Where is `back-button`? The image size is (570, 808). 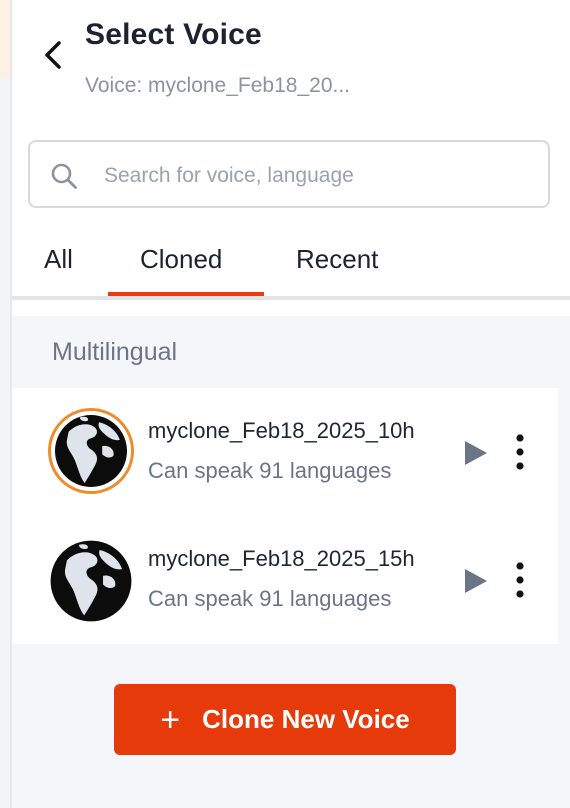 back-button is located at coordinates (53, 55).